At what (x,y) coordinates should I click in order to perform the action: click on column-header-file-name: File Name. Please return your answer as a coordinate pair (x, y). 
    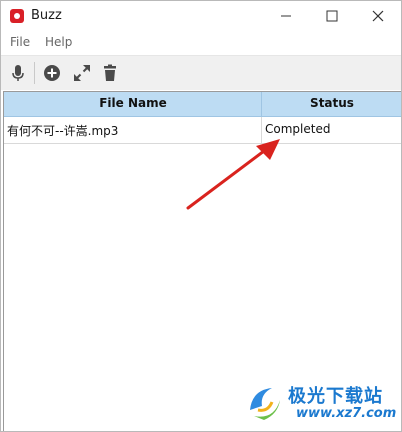
    Looking at the image, I should click on (133, 103).